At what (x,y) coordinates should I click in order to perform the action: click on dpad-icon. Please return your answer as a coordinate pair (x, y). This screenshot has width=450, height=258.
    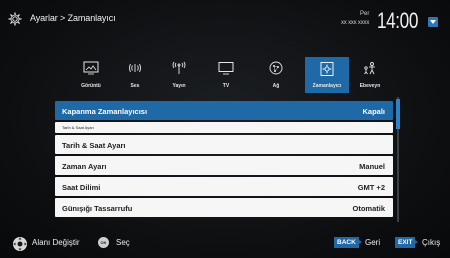
    Looking at the image, I should click on (20, 244).